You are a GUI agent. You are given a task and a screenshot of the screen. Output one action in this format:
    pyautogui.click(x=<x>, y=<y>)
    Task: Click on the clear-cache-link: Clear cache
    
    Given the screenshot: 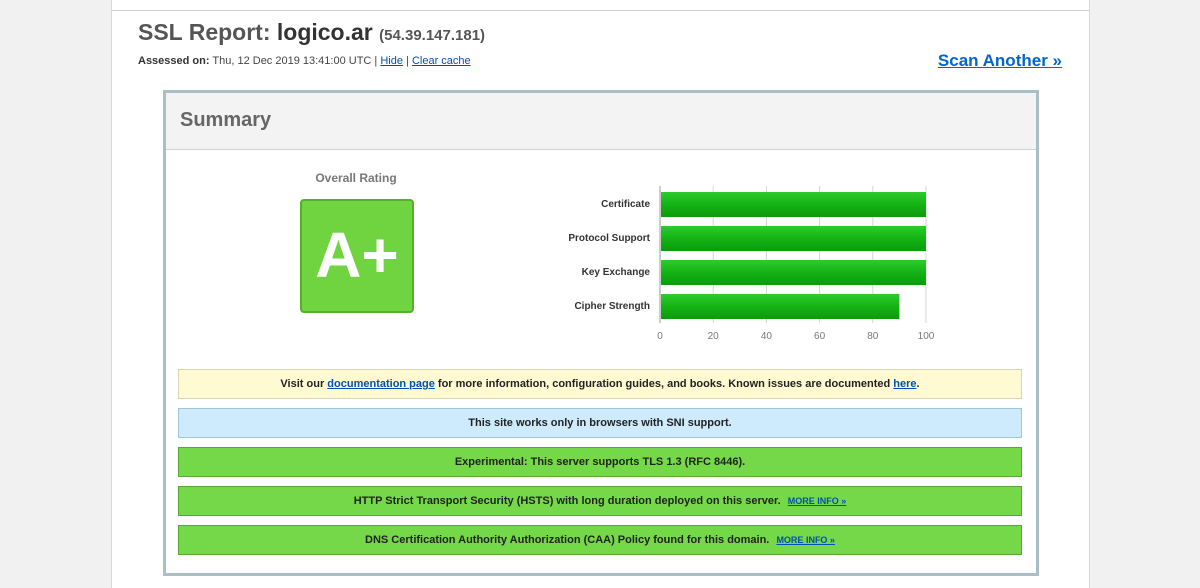 What is the action you would take?
    pyautogui.click(x=441, y=61)
    